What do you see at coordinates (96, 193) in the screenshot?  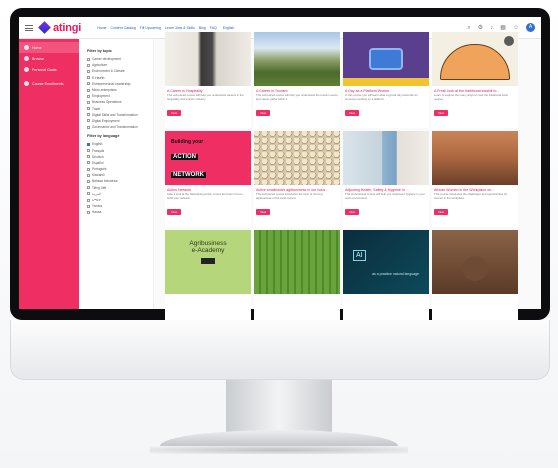 I see `option-label: العربية` at bounding box center [96, 193].